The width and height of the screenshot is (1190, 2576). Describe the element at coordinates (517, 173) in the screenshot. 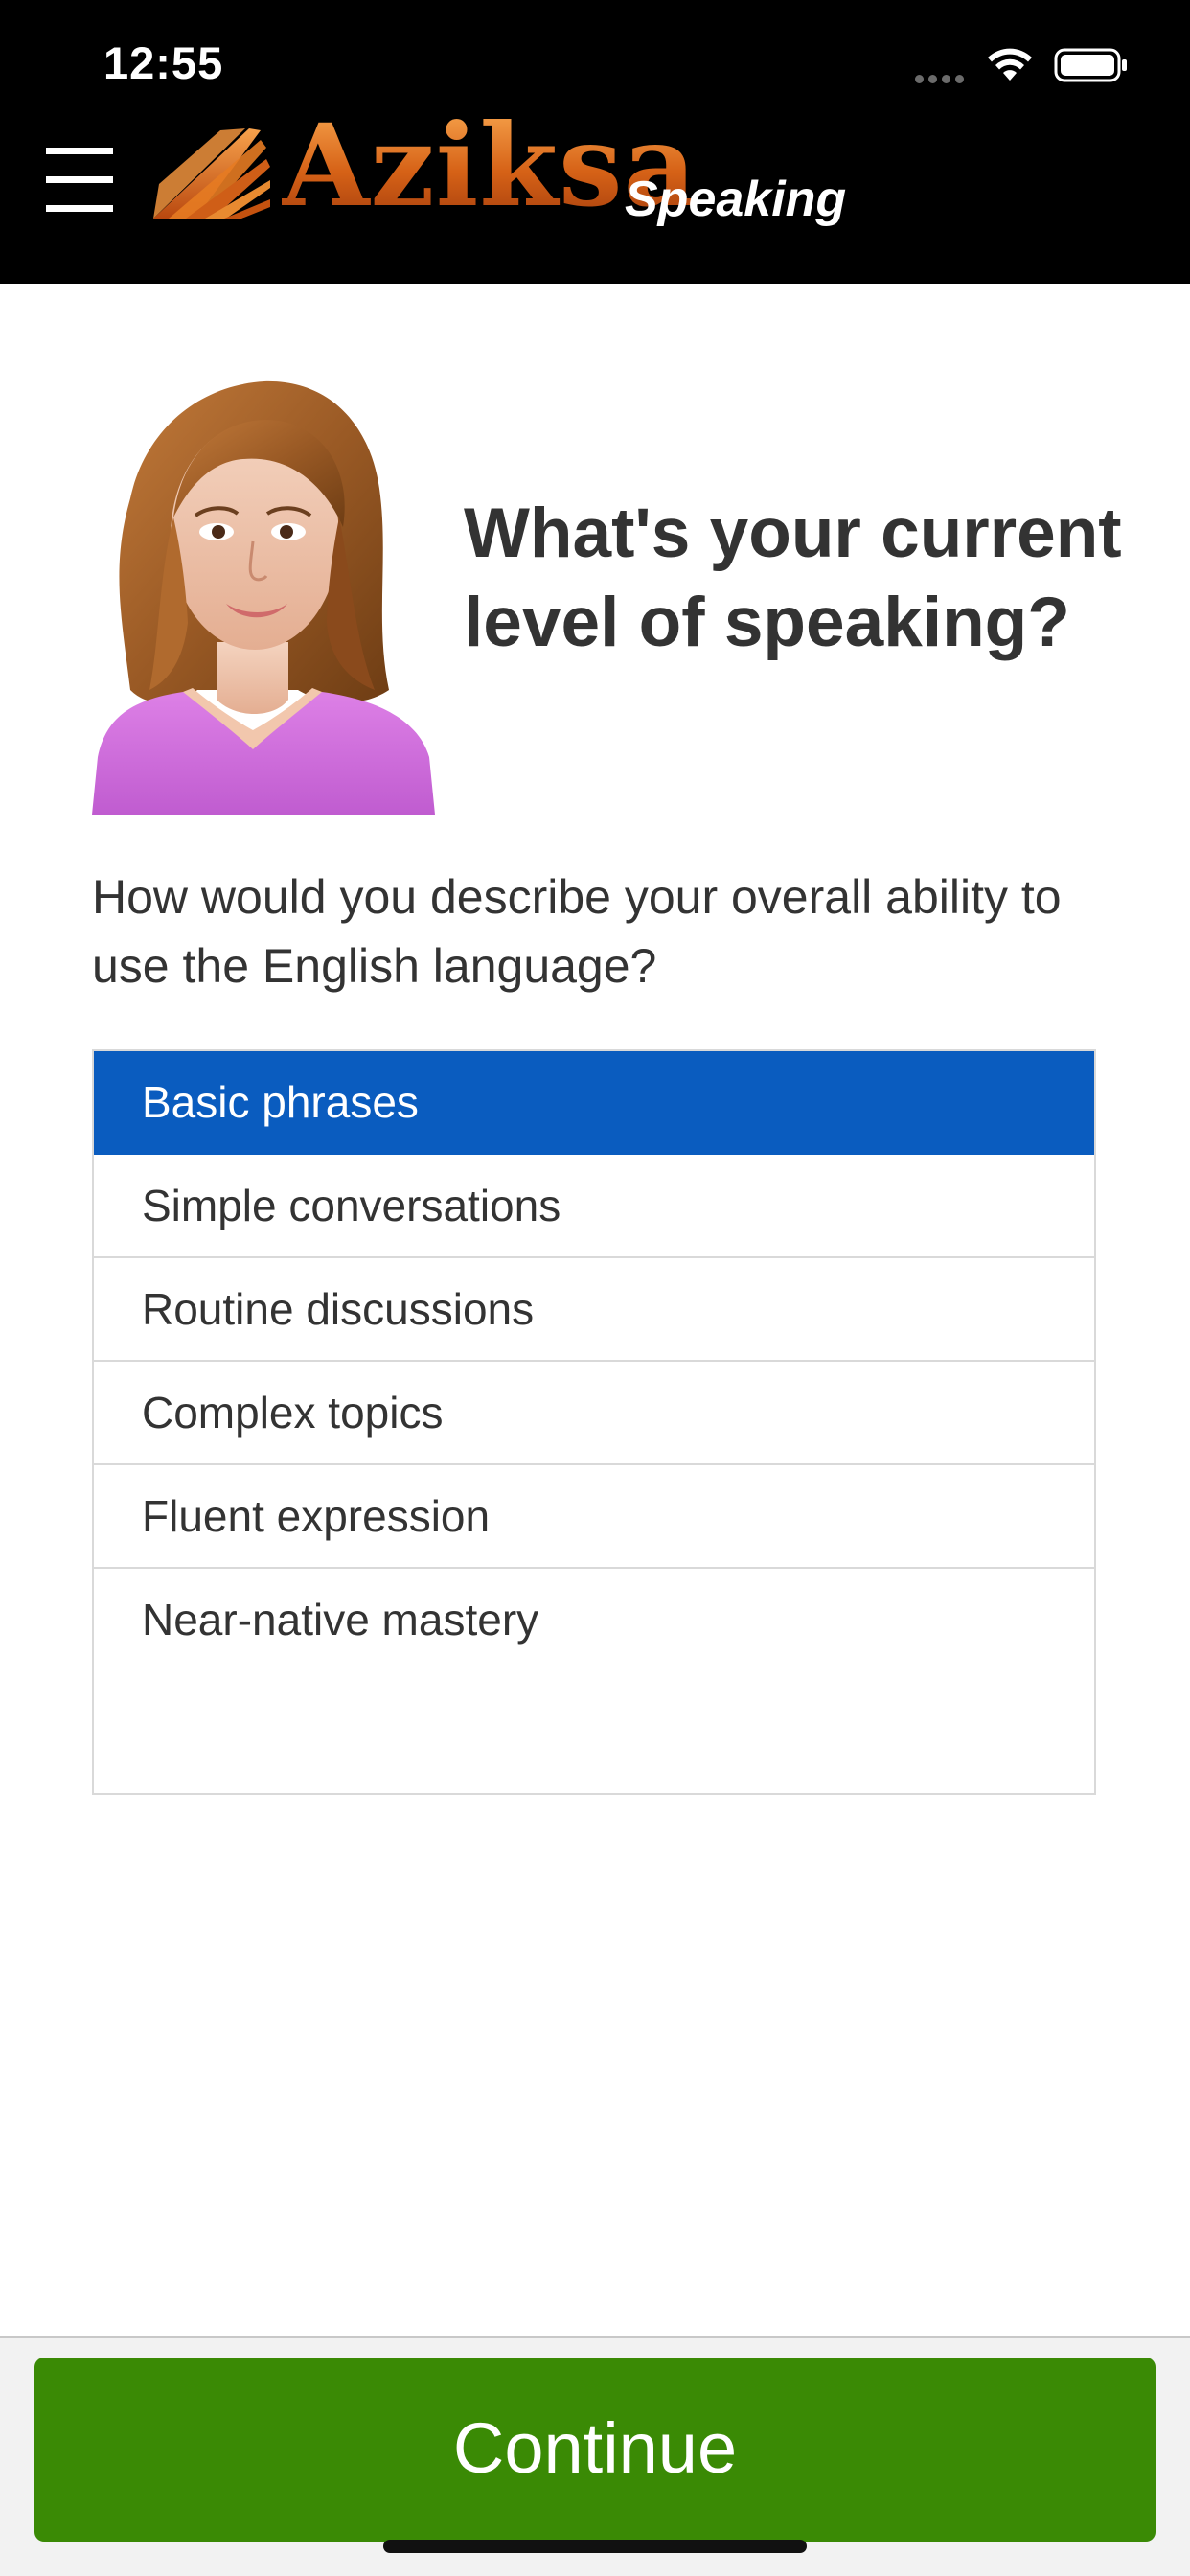

I see `app-logo: Aziksa Speaking` at that location.